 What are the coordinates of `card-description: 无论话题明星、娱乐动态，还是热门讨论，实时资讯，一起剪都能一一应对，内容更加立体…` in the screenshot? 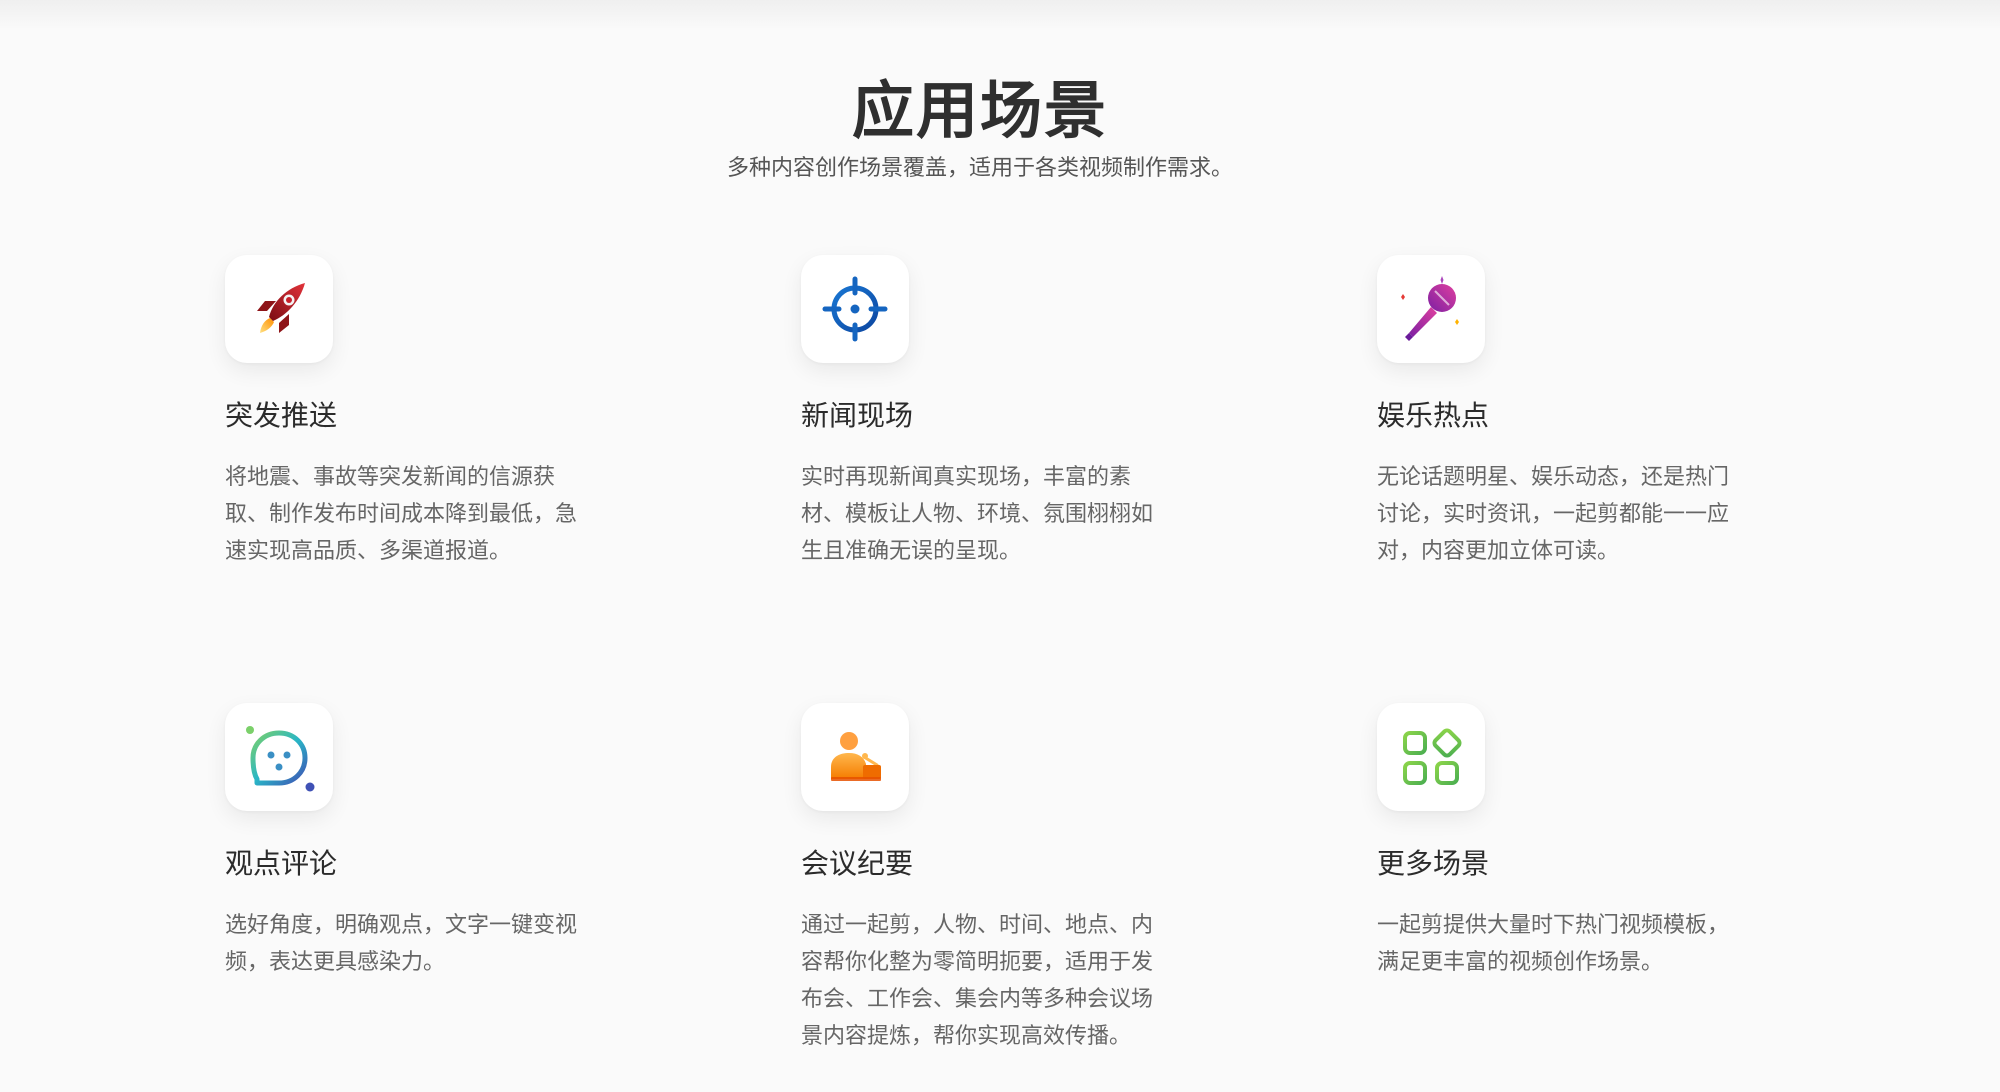 It's located at (1553, 514).